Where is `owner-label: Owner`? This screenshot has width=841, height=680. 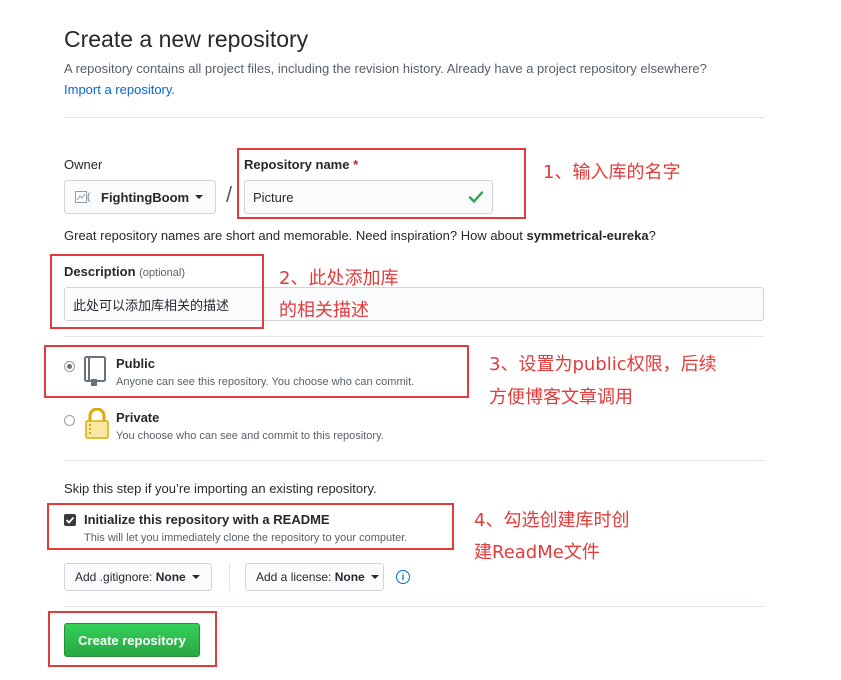
owner-label: Owner is located at coordinates (83, 164).